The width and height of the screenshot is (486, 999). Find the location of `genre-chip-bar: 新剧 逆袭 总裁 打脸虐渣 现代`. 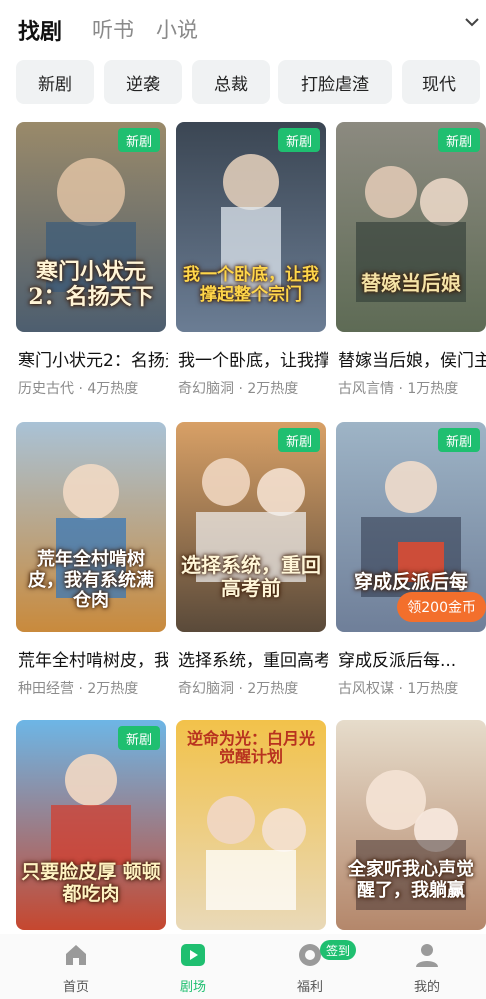

genre-chip-bar: 新剧 逆袭 总裁 打脸虐渣 现代 is located at coordinates (243, 83).